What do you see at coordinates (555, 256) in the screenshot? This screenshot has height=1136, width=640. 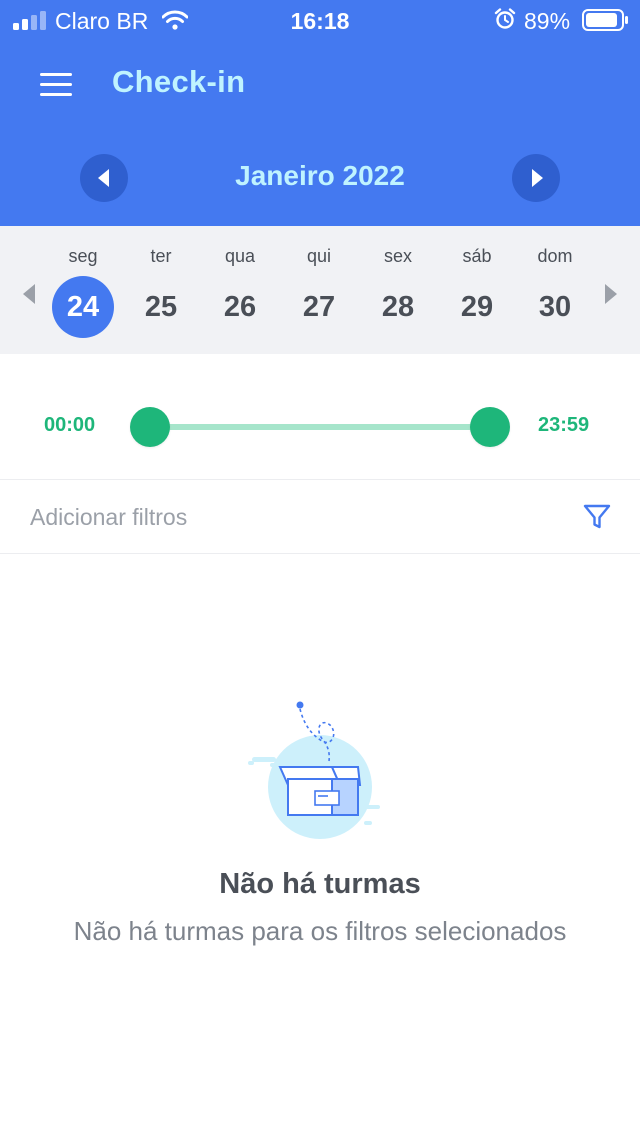 I see `day-name: dom` at bounding box center [555, 256].